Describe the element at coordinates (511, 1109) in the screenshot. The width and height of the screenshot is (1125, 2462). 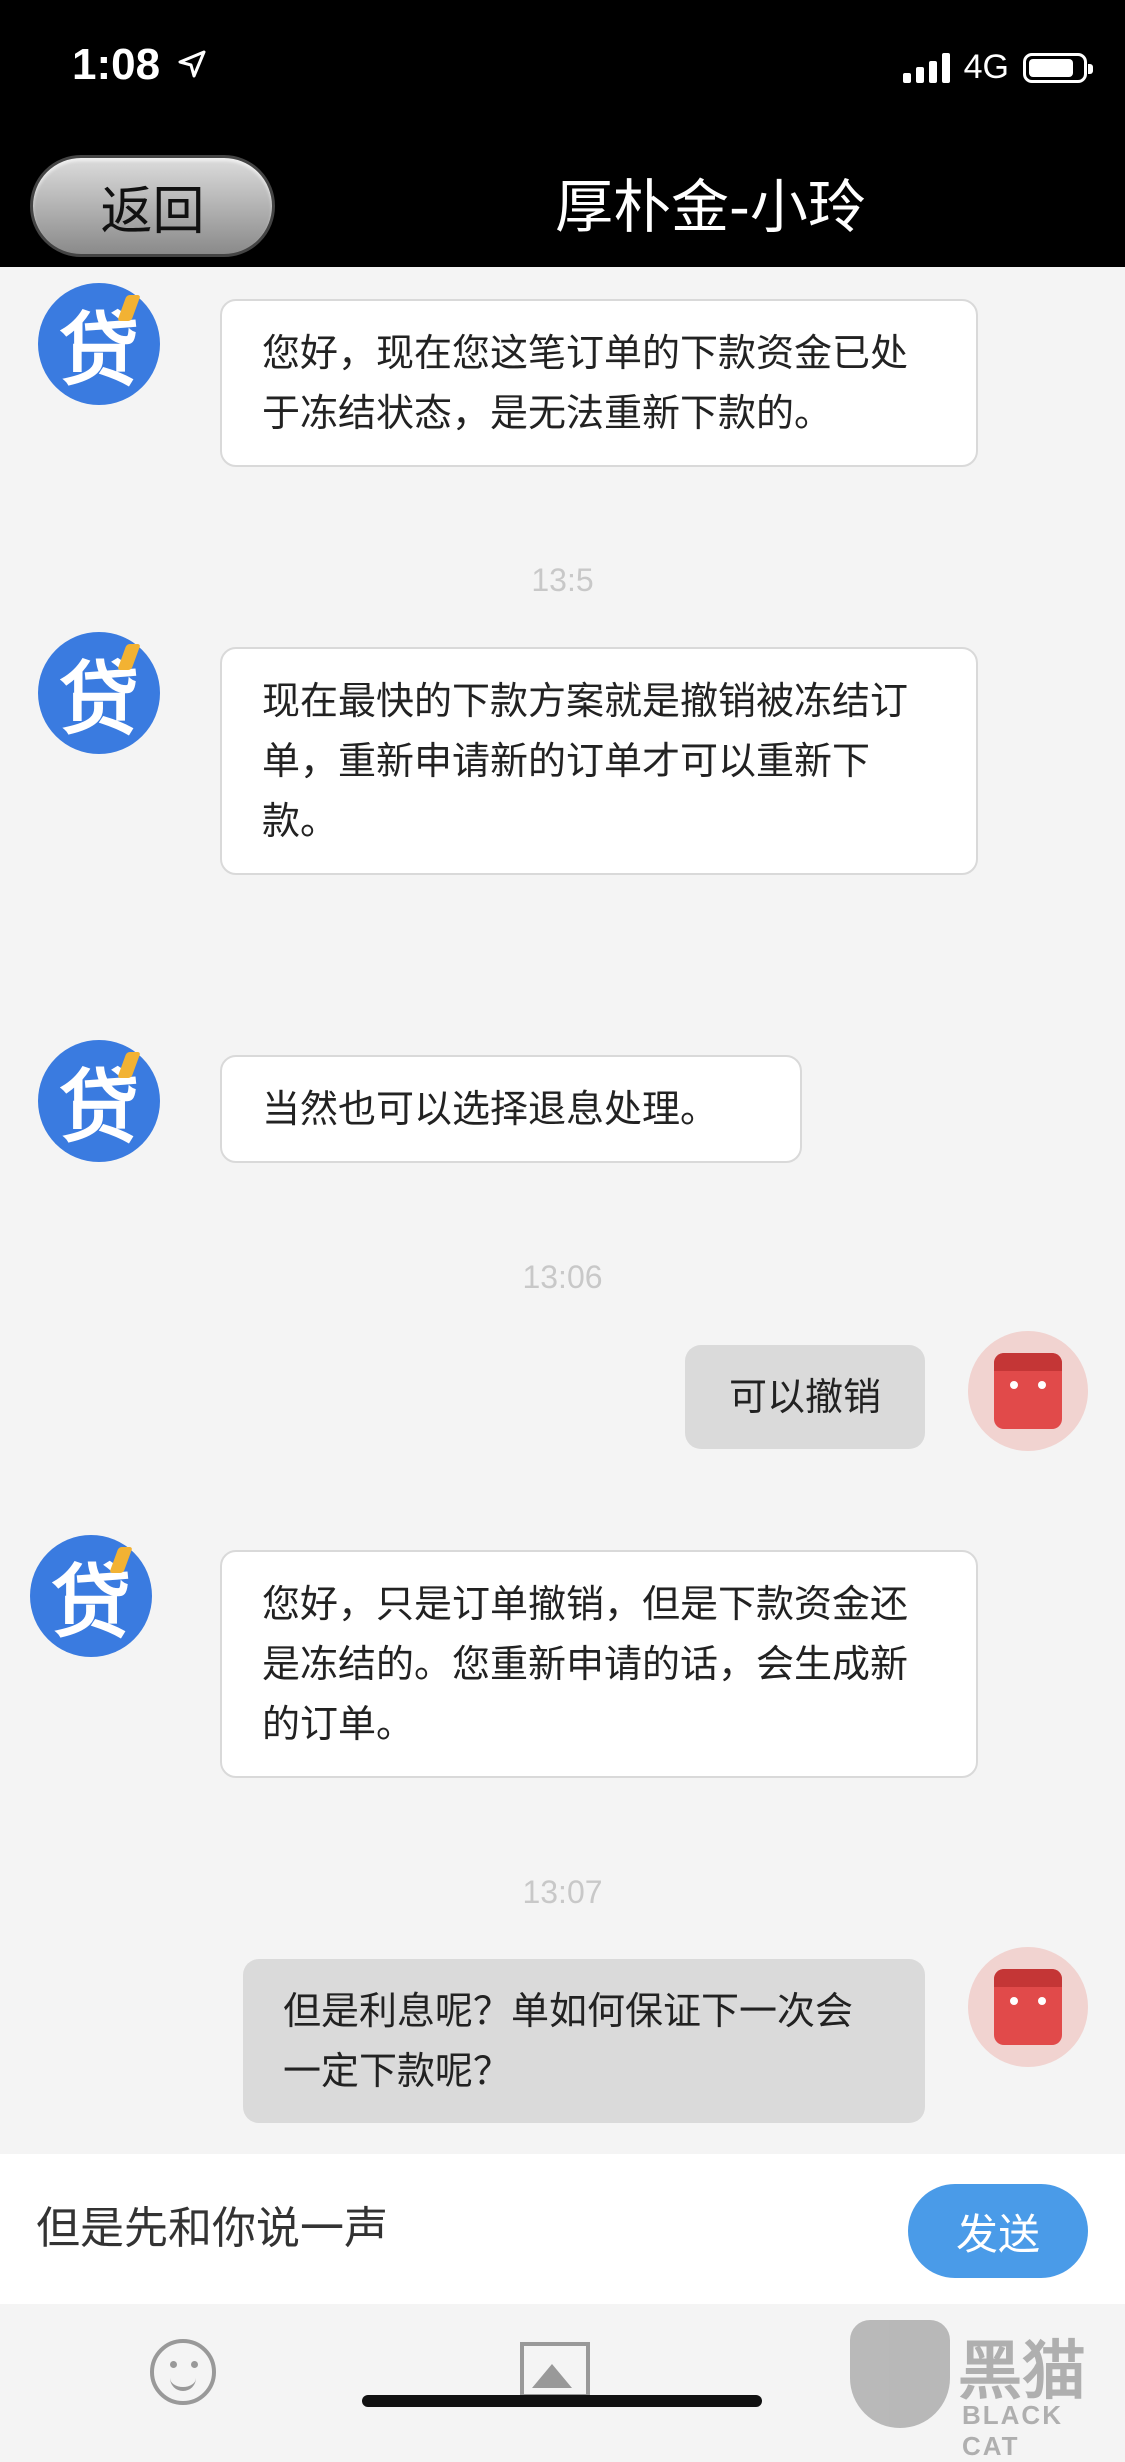
I see `bot-message: 当然也可以选择退息处理。` at that location.